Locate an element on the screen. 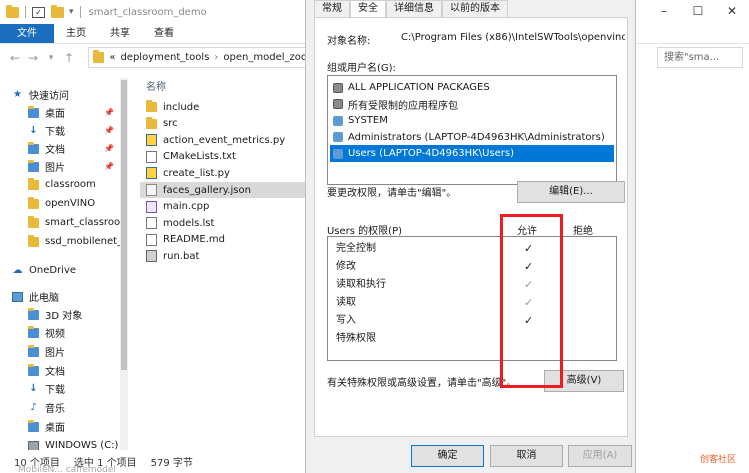  watermark-subtitle: 创客社区 is located at coordinates (718, 460).